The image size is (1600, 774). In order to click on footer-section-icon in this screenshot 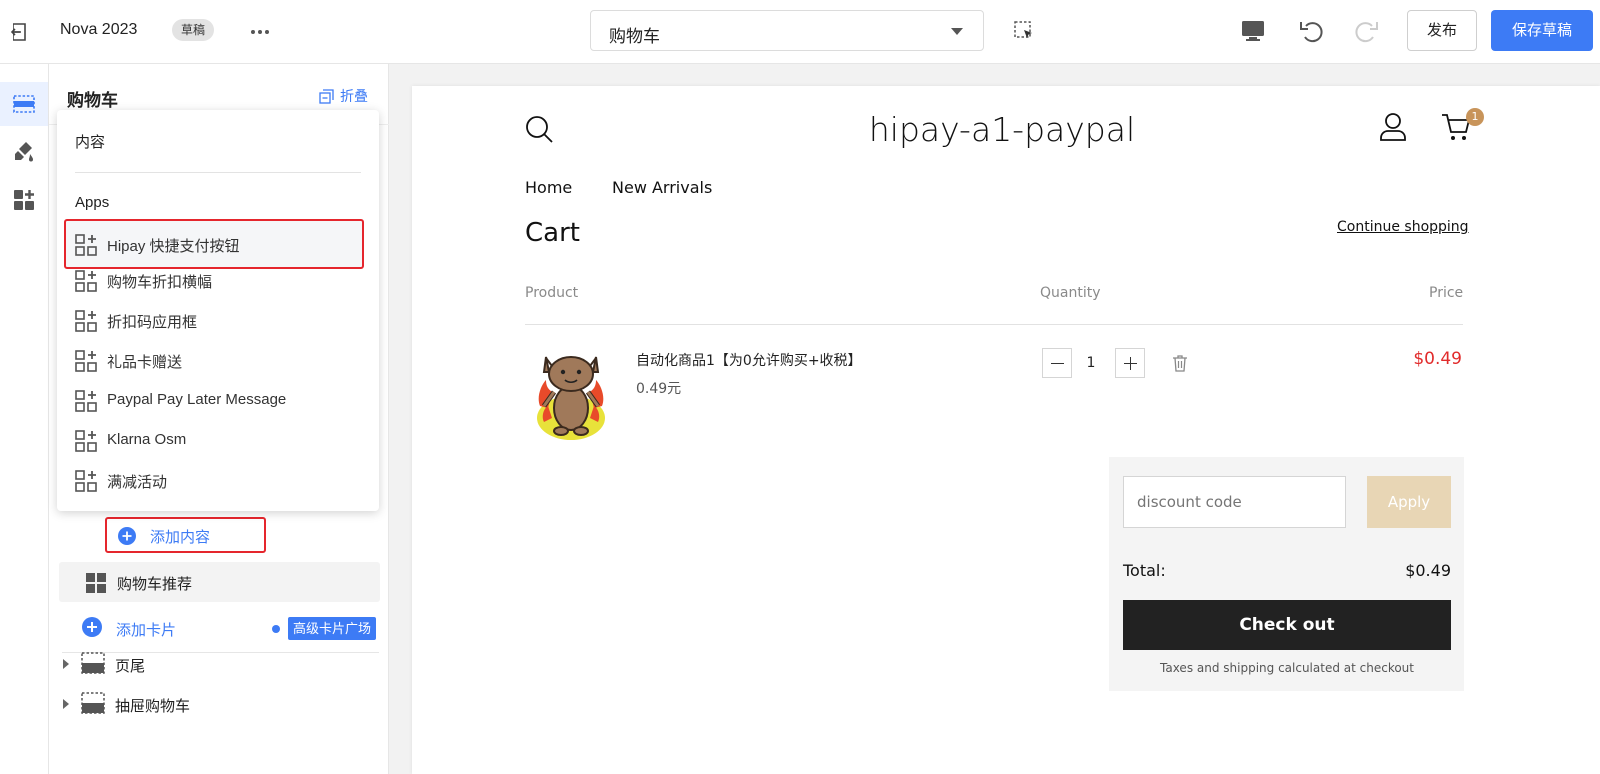, I will do `click(93, 663)`.